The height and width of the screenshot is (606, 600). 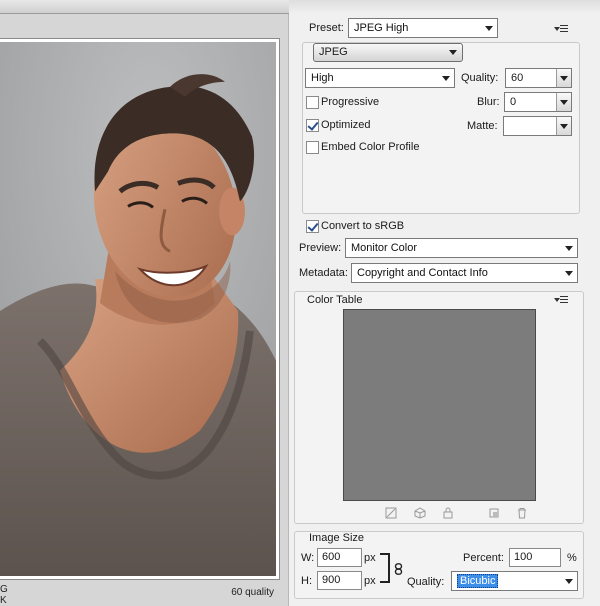 What do you see at coordinates (335, 300) in the screenshot?
I see `color-table-title: Color Table` at bounding box center [335, 300].